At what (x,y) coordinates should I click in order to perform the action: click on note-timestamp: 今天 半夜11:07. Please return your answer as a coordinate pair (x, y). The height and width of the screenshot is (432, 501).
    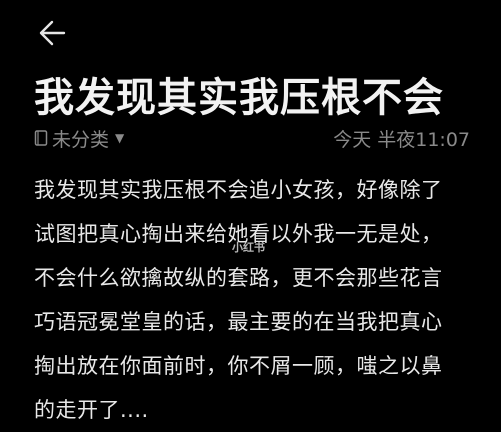
    Looking at the image, I should click on (401, 139).